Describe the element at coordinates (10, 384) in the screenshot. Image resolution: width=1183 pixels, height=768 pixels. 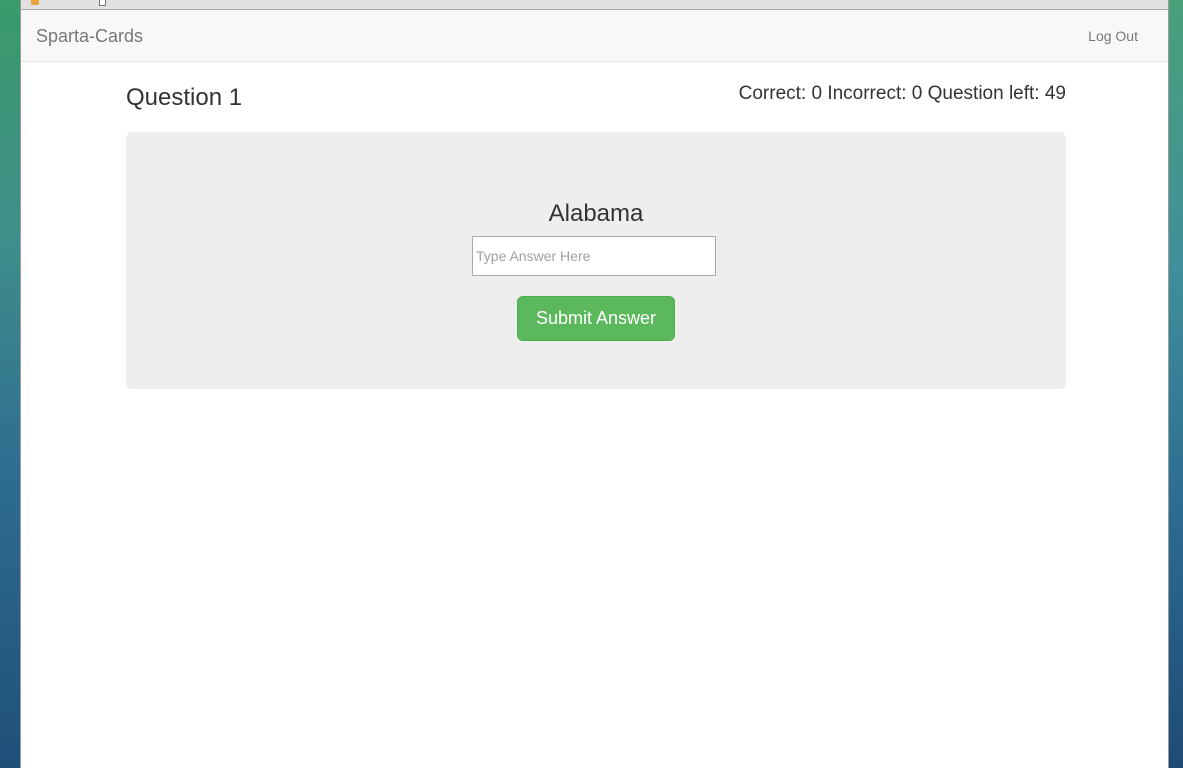
I see `desktop-wallpaper-left` at that location.